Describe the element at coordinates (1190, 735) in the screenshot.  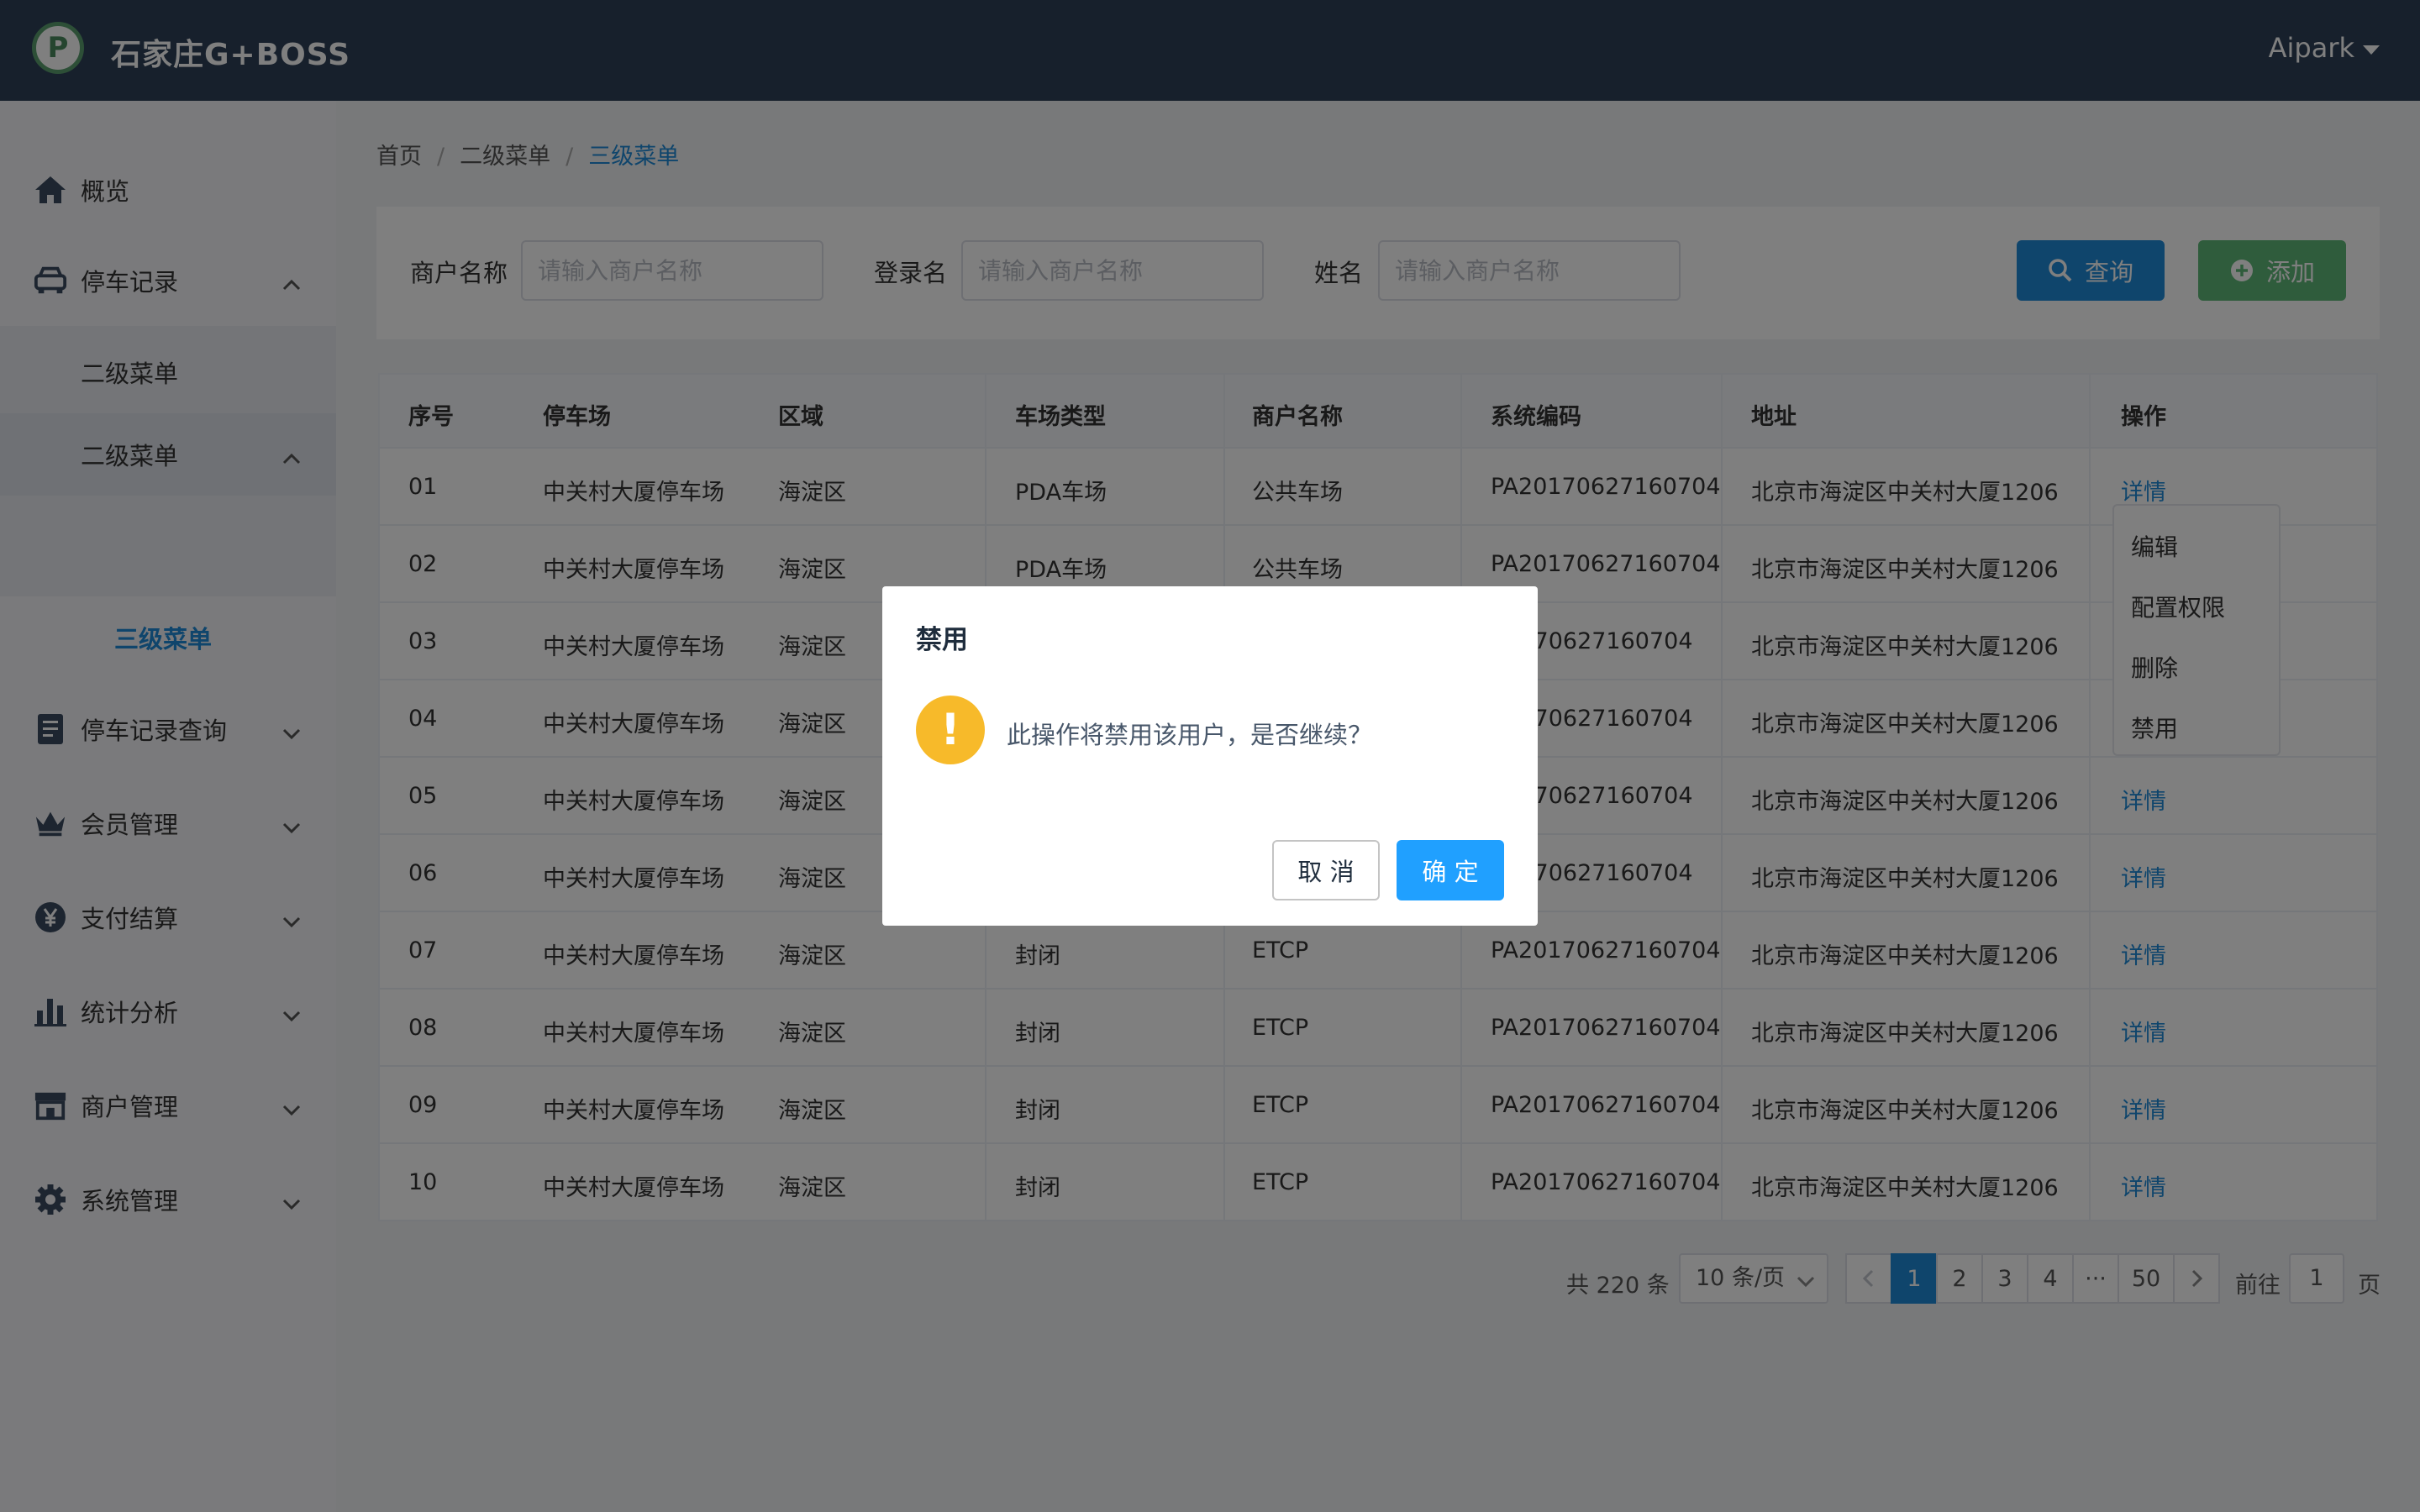
I see `dialog-message: 此操作将禁用该用户，是否继续？` at that location.